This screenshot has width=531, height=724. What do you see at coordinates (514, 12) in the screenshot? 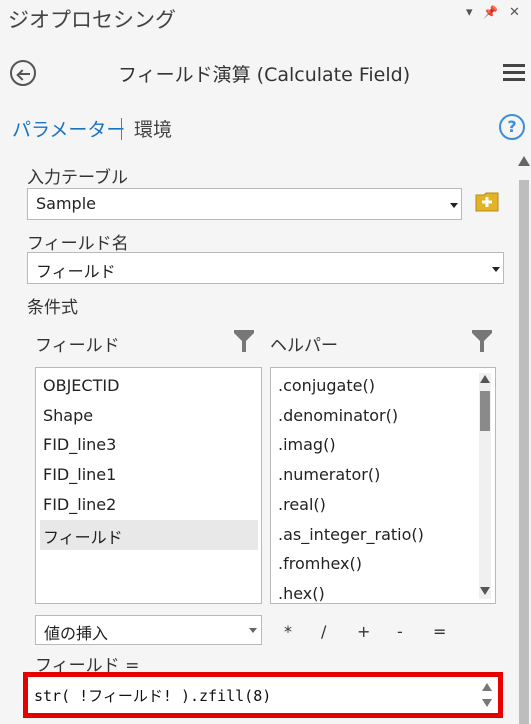
I see `close-icon: ✕` at bounding box center [514, 12].